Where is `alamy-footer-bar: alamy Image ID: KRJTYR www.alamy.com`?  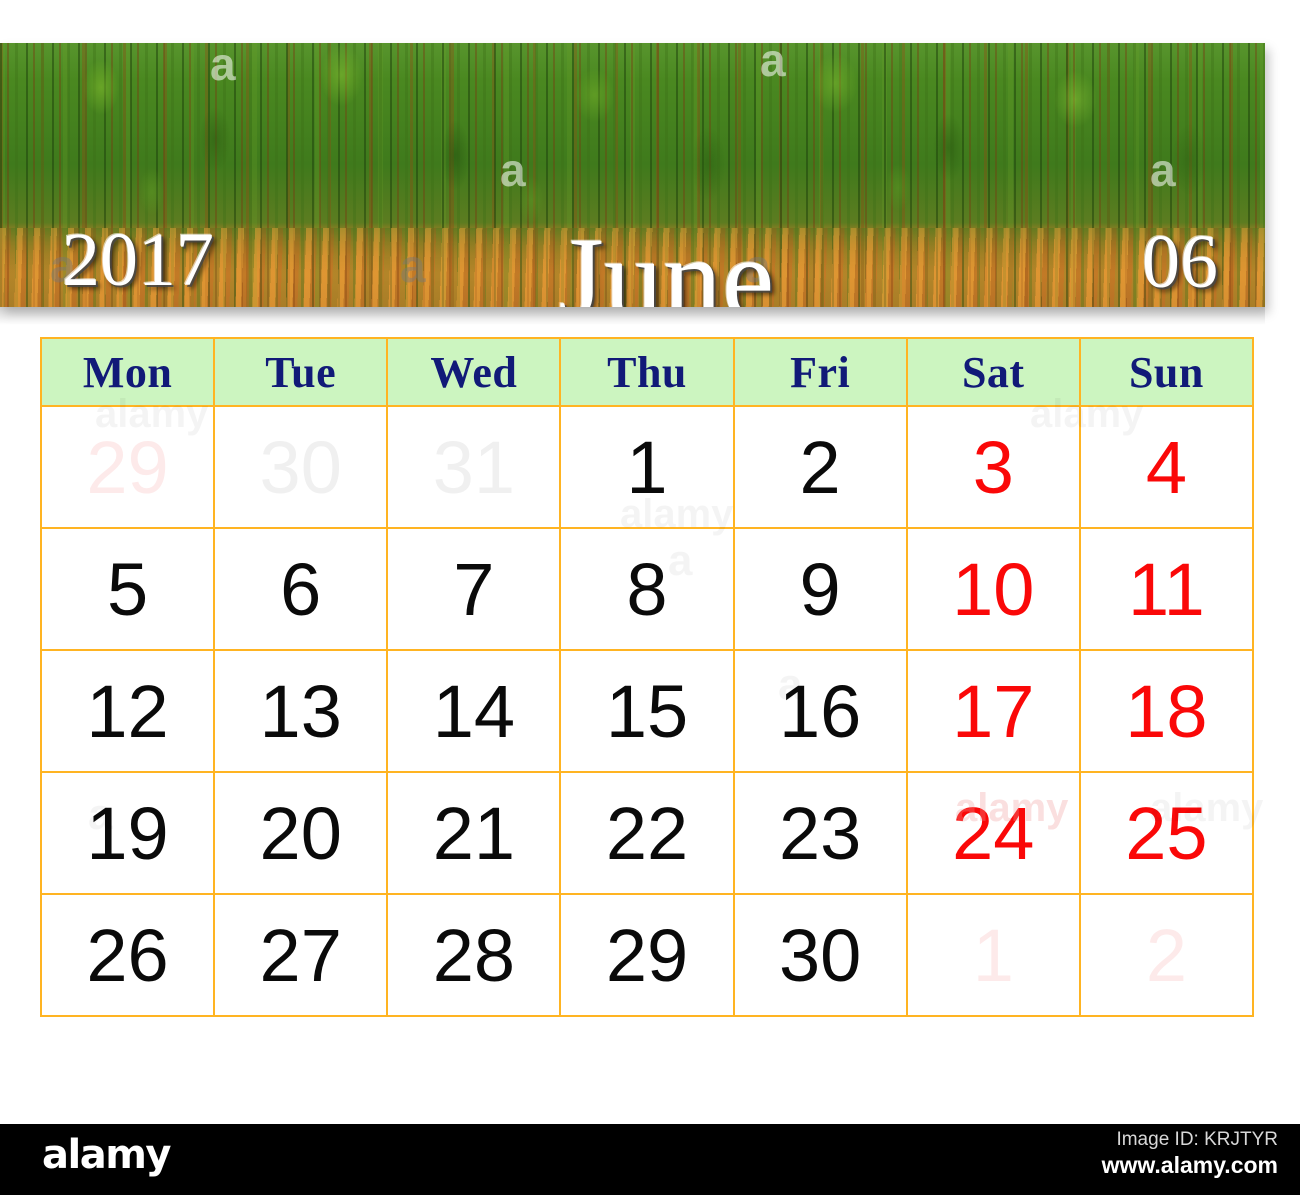
alamy-footer-bar: alamy Image ID: KRJTYR www.alamy.com is located at coordinates (650, 1159).